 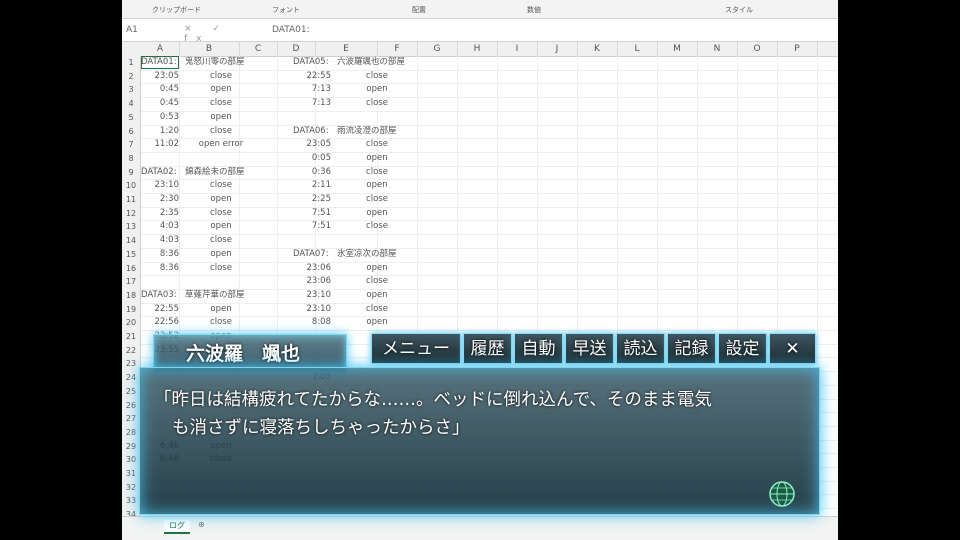 I want to click on row-header: 20, so click(x=131, y=323).